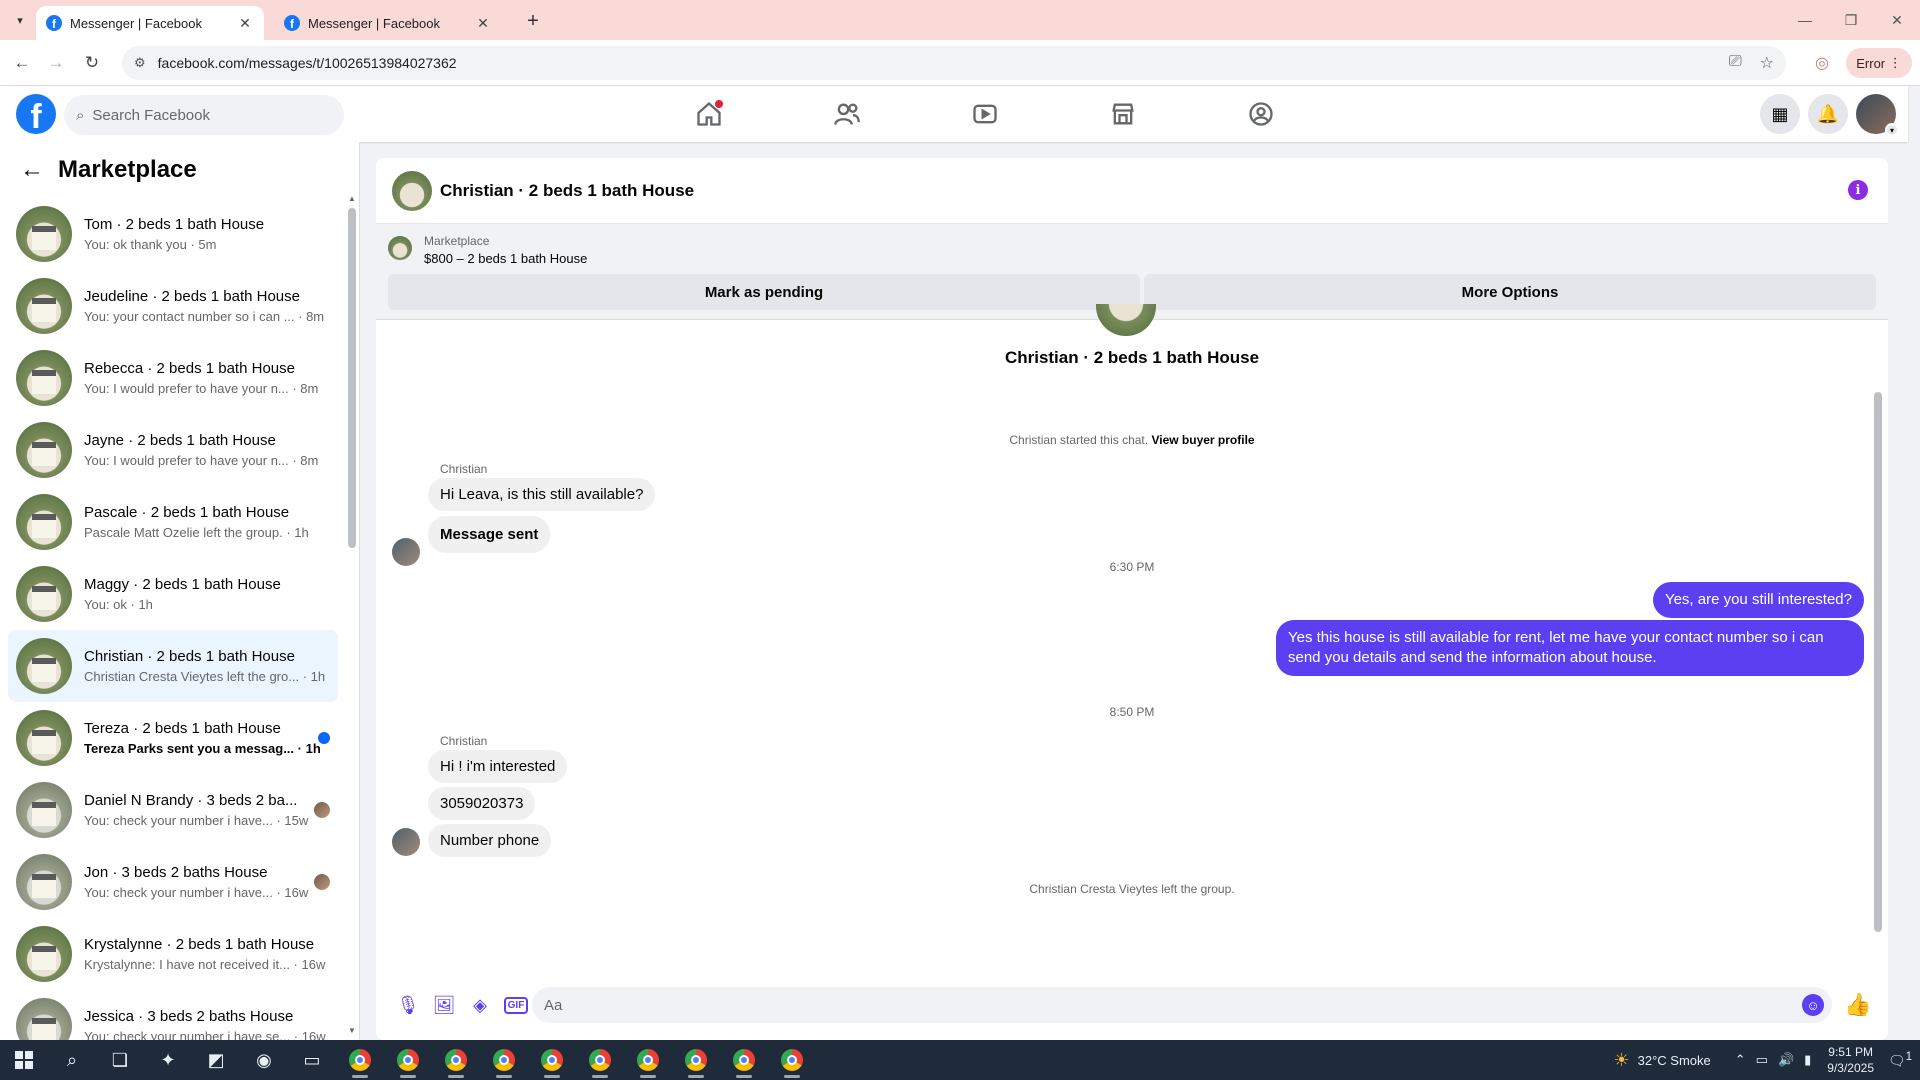  What do you see at coordinates (216, 1060) in the screenshot?
I see `app-icon: ◩` at bounding box center [216, 1060].